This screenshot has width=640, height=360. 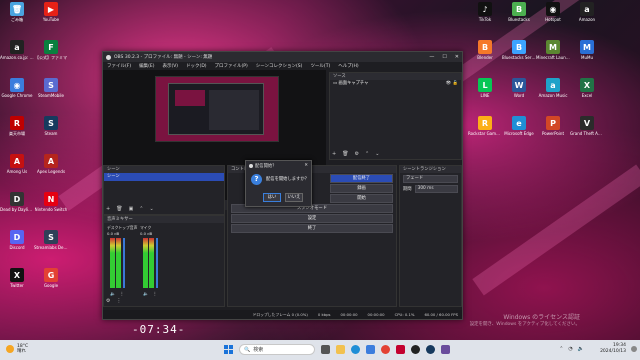 I want to click on desktop-icon: F 【公式】ファミマ, so click(x=51, y=50).